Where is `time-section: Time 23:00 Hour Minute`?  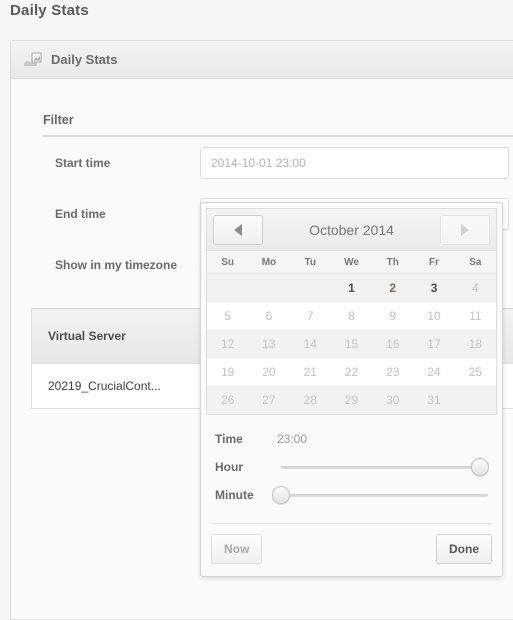
time-section: Time 23:00 Hour Minute is located at coordinates (351, 464).